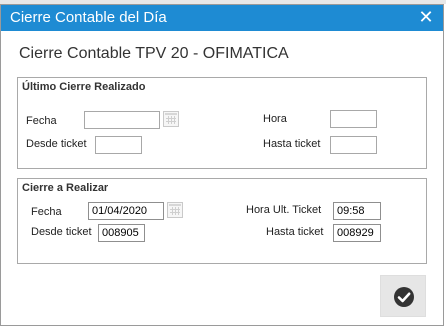  I want to click on checkmark-icon, so click(404, 297).